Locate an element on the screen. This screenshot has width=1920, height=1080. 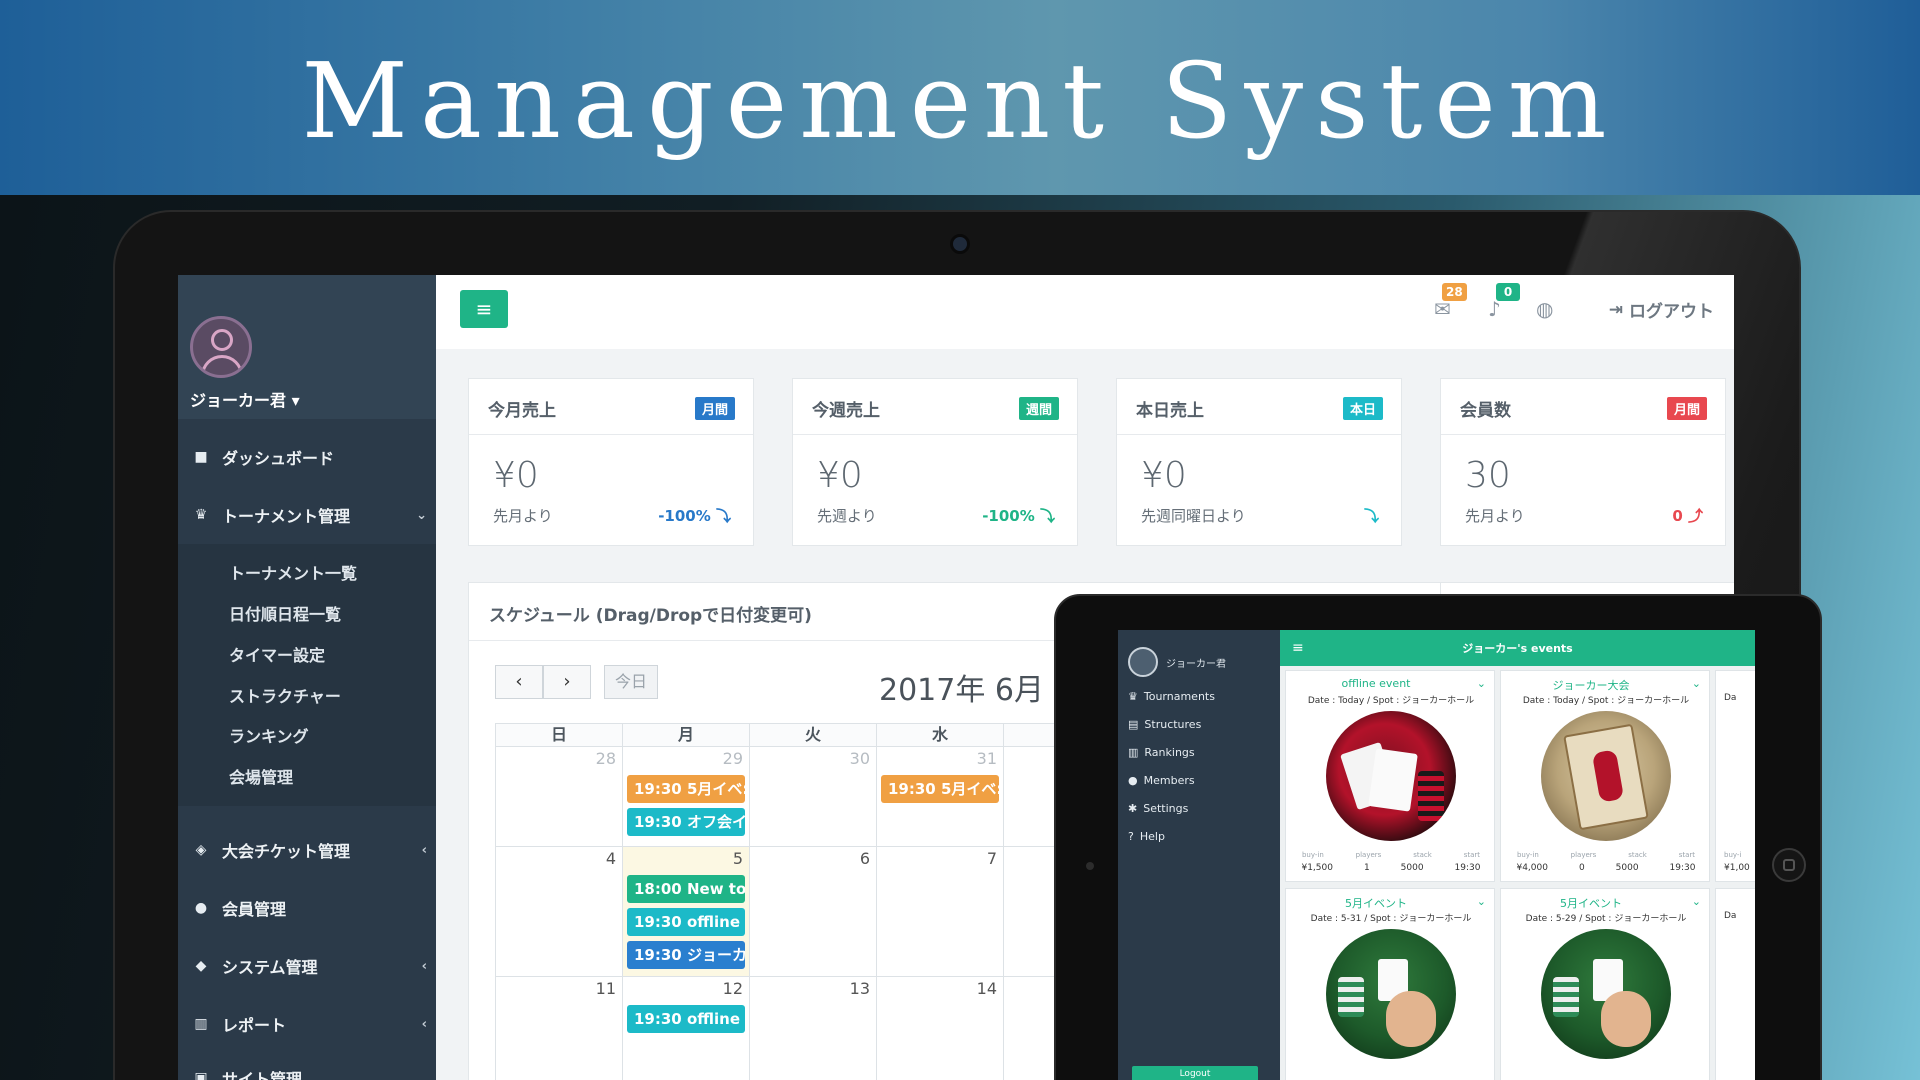
dashboard-icon: ■ is located at coordinates (201, 457).